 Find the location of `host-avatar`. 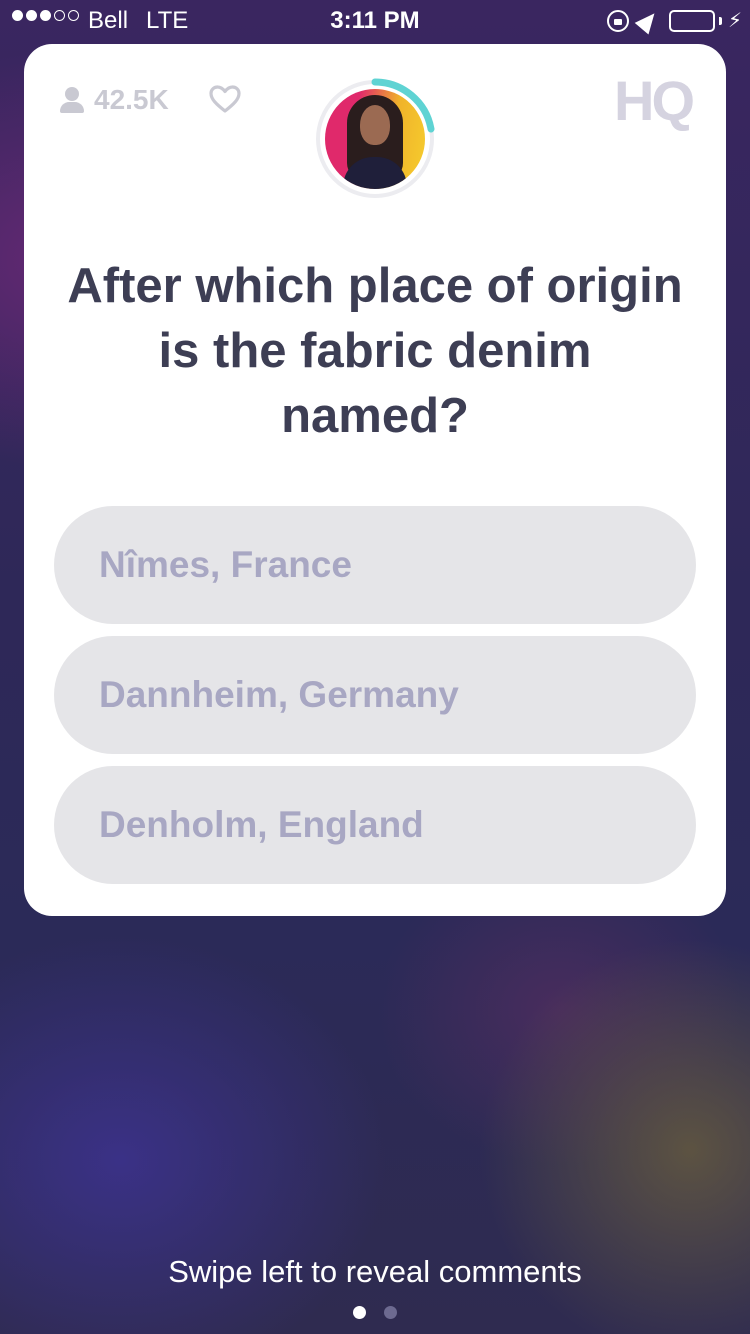

host-avatar is located at coordinates (375, 139).